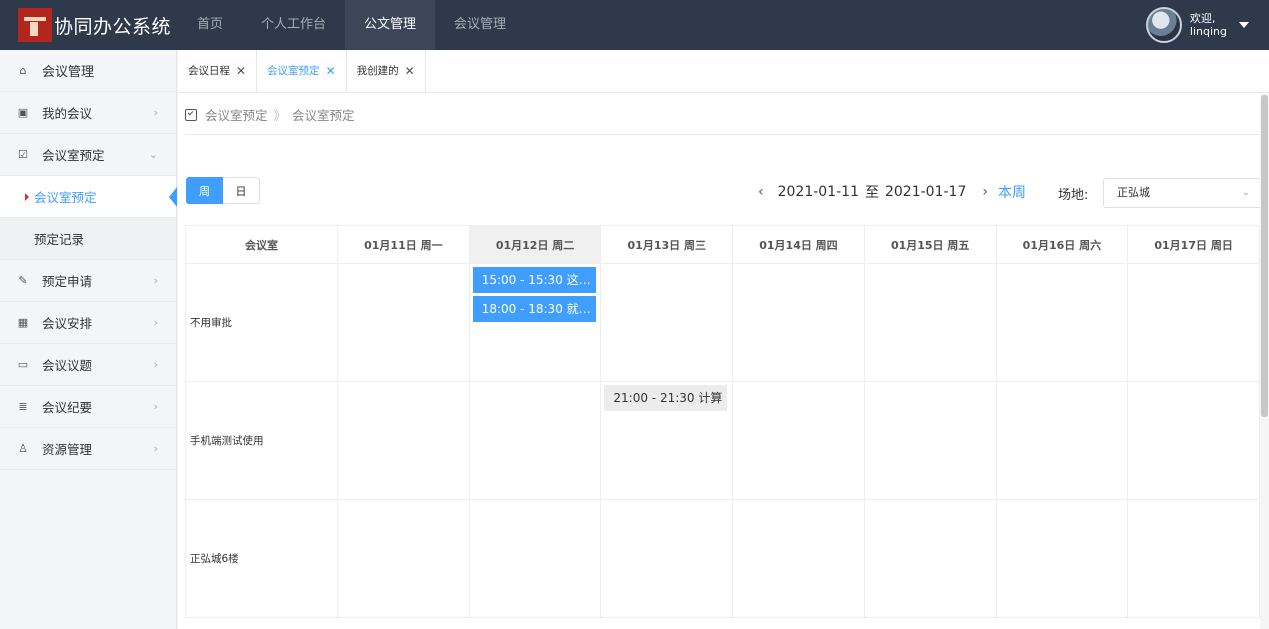 The image size is (1269, 629). I want to click on sidebar-item-arrangement: ▦ 会议安排 ›, so click(88, 323).